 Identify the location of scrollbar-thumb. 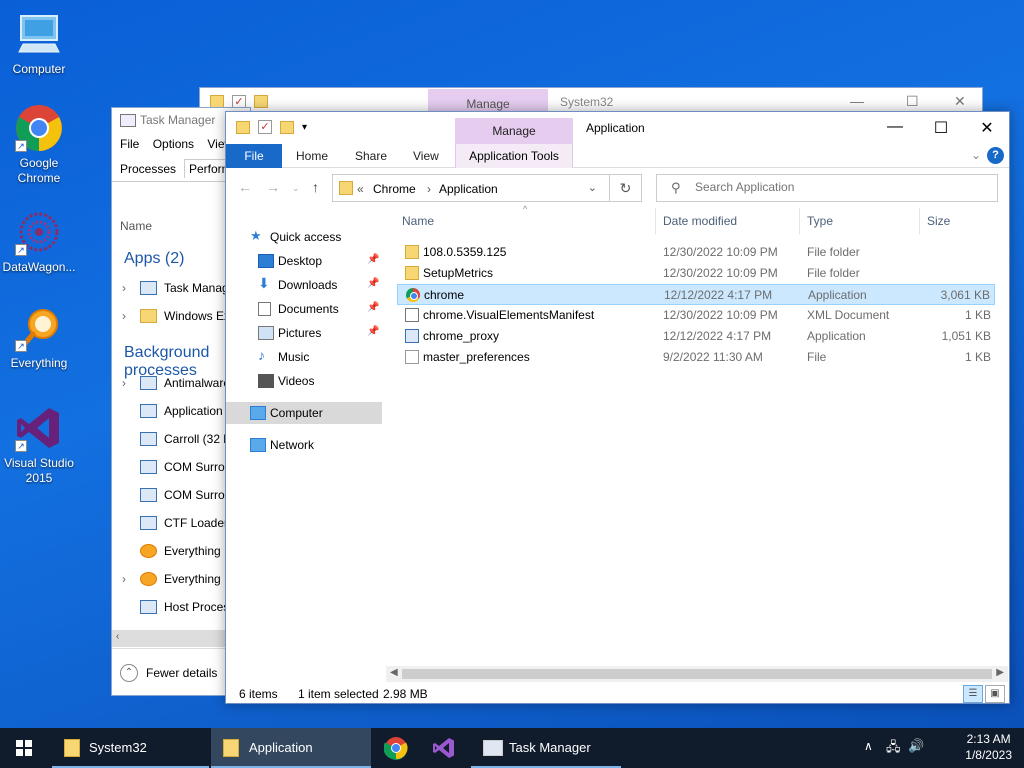
(697, 674).